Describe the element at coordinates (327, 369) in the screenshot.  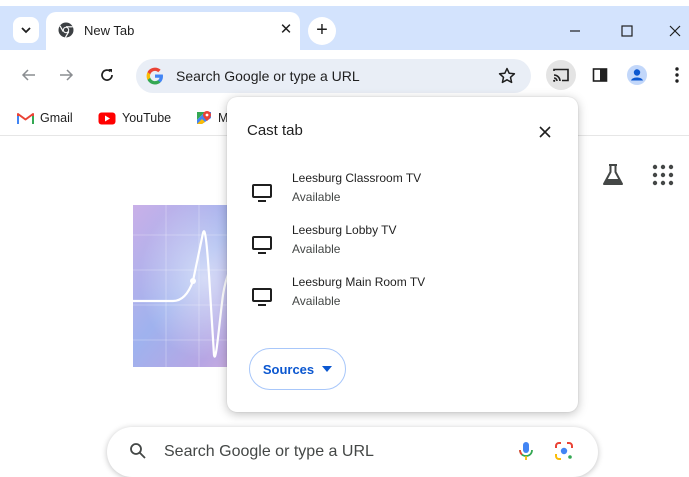
I see `caret-down-icon` at that location.